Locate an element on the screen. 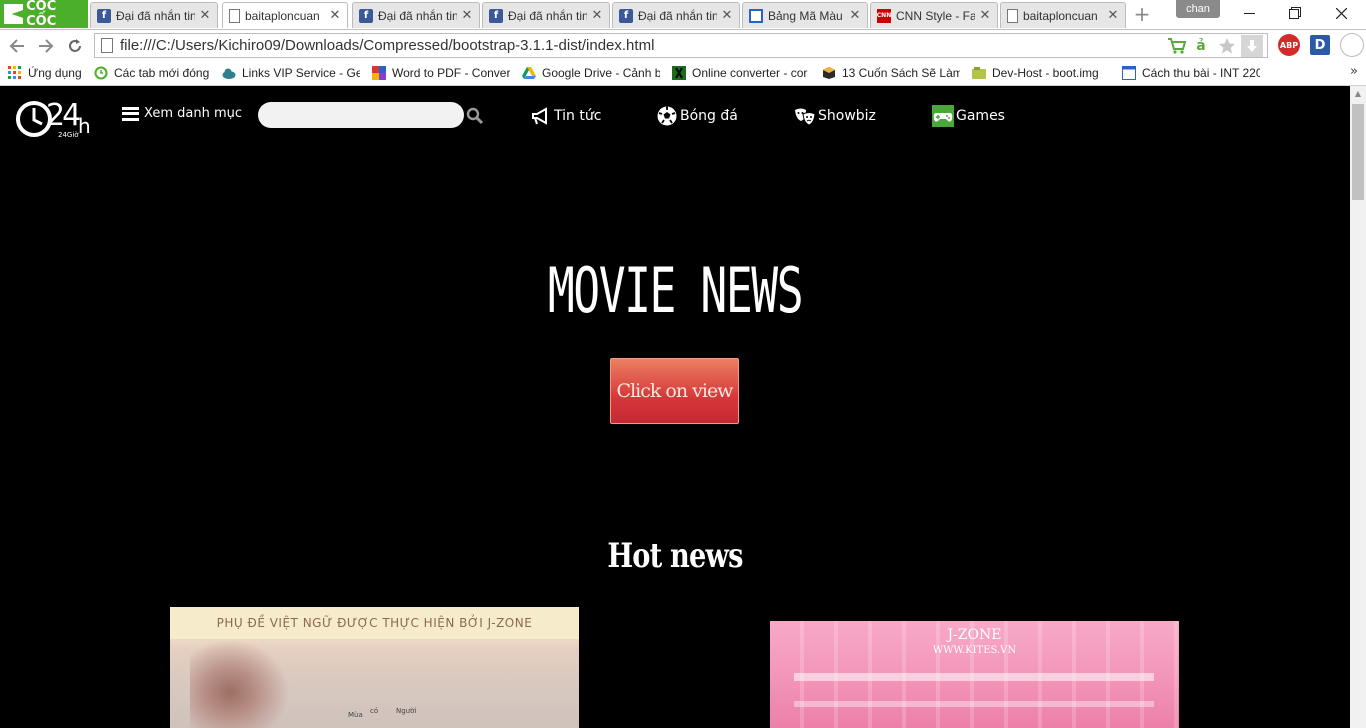 The width and height of the screenshot is (1366, 728). forward-button is located at coordinates (46, 46).